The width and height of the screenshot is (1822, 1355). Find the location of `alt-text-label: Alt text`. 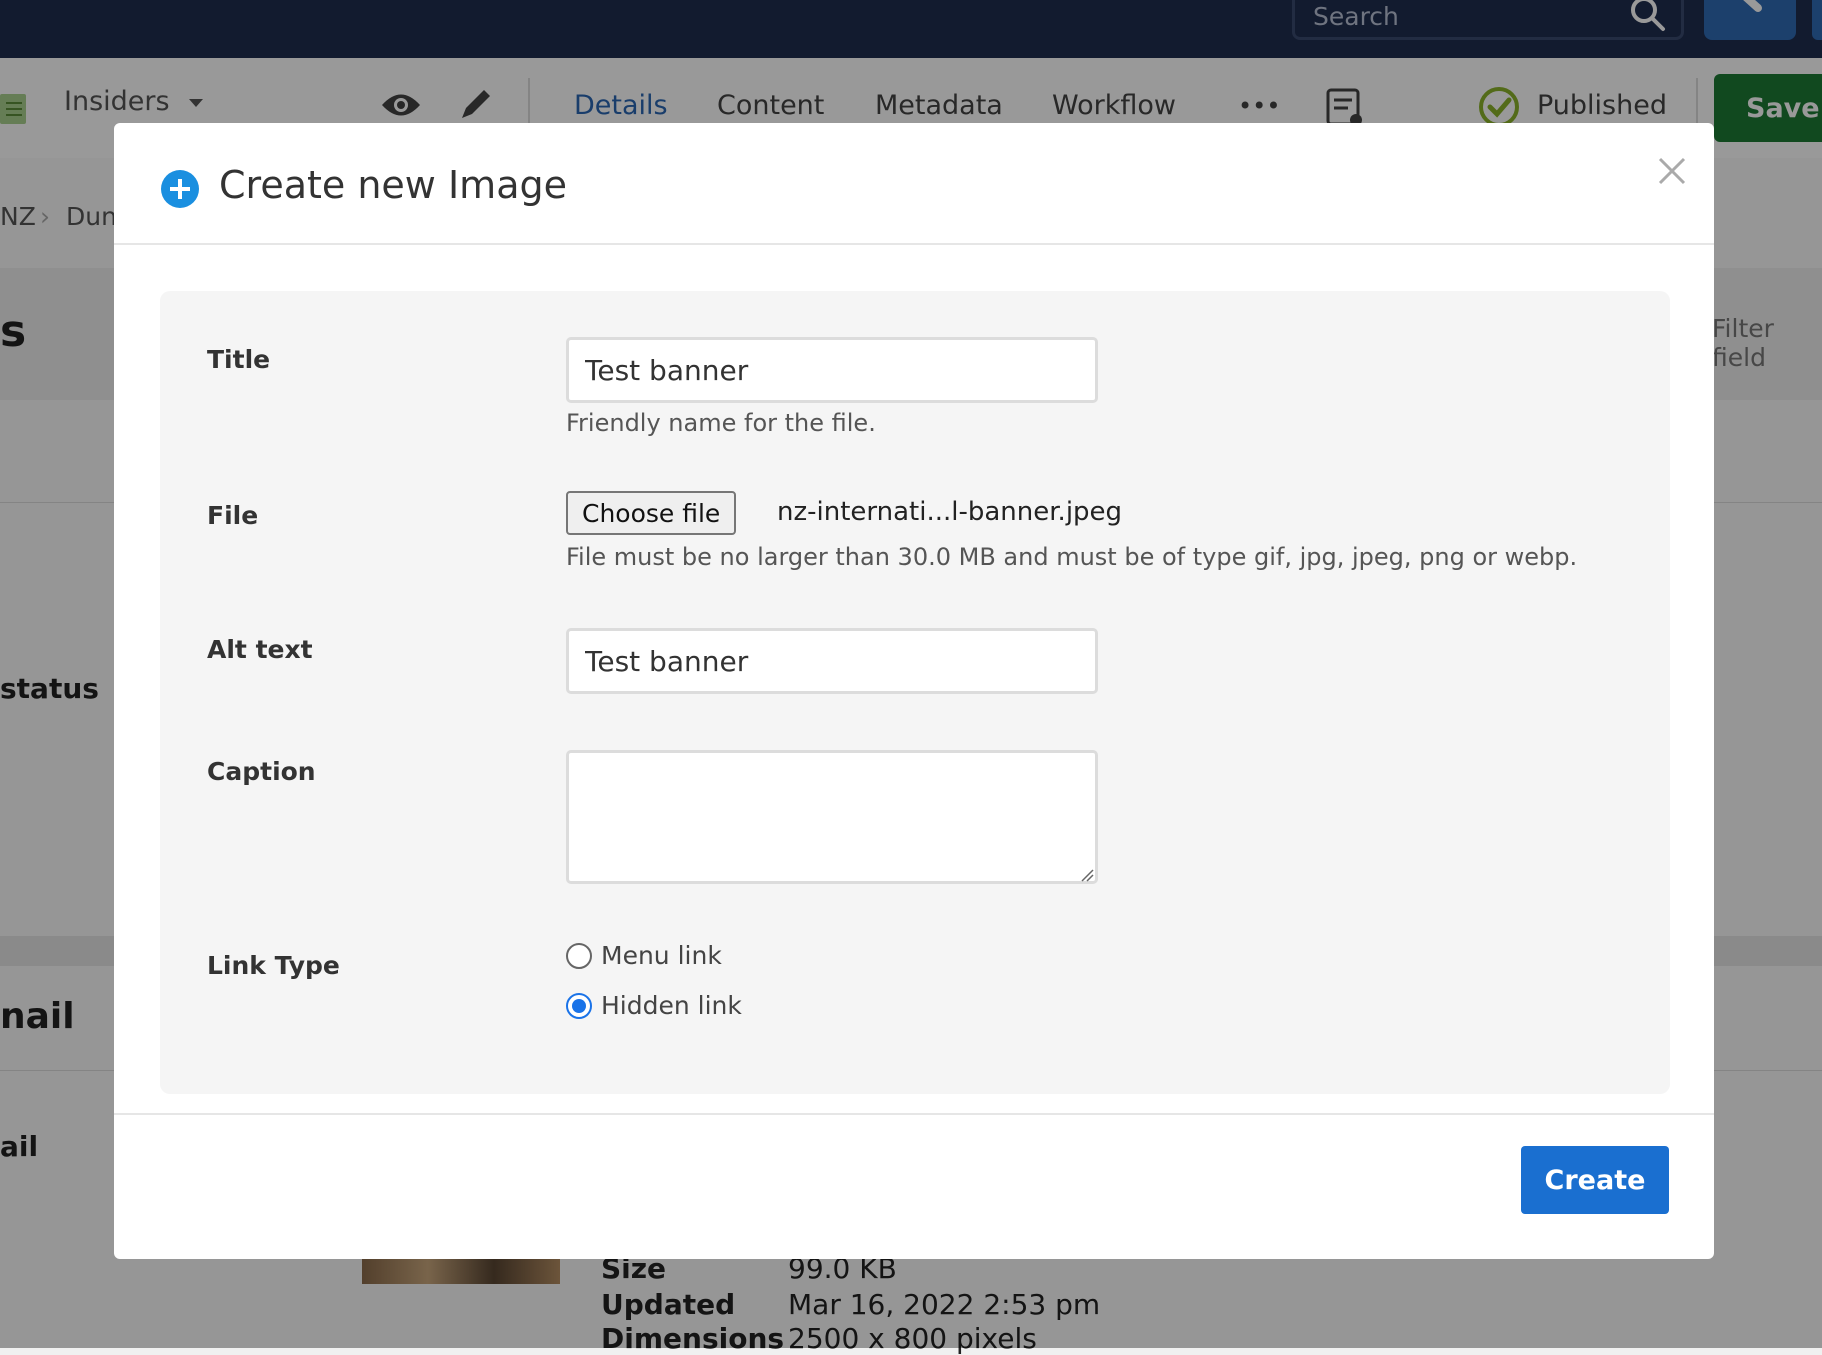

alt-text-label: Alt text is located at coordinates (260, 649).